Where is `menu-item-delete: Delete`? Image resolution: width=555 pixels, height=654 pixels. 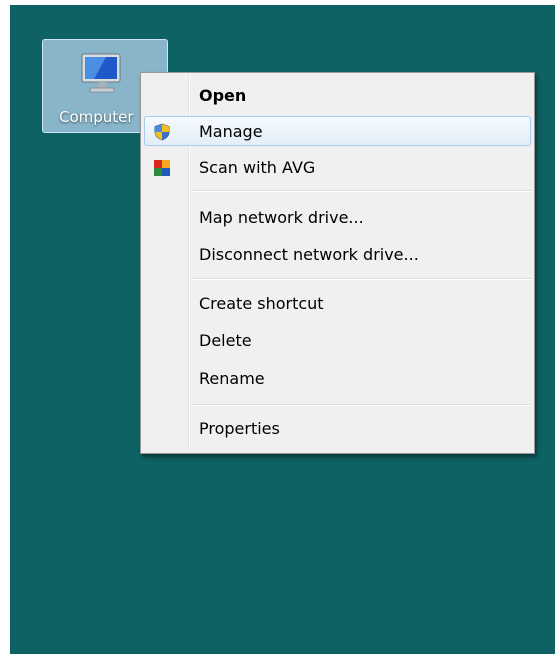
menu-item-delete: Delete is located at coordinates (337, 340).